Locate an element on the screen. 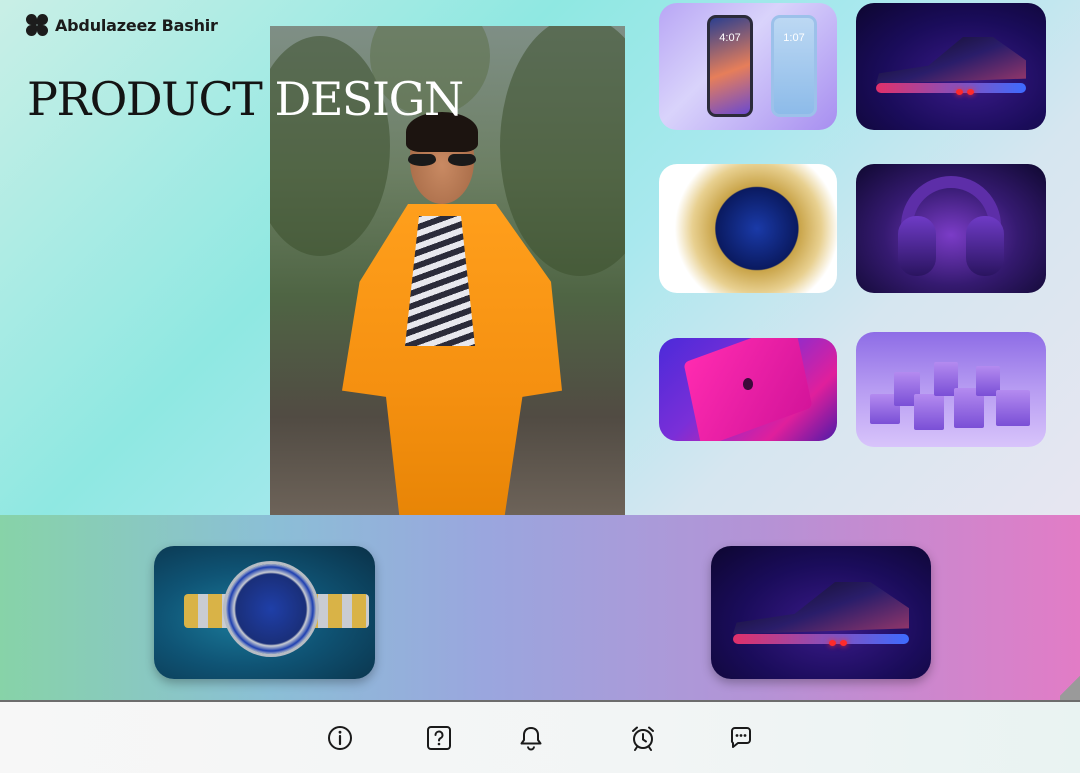 This screenshot has height=773, width=1080. brand-name: Abdulazeez Bashir is located at coordinates (136, 25).